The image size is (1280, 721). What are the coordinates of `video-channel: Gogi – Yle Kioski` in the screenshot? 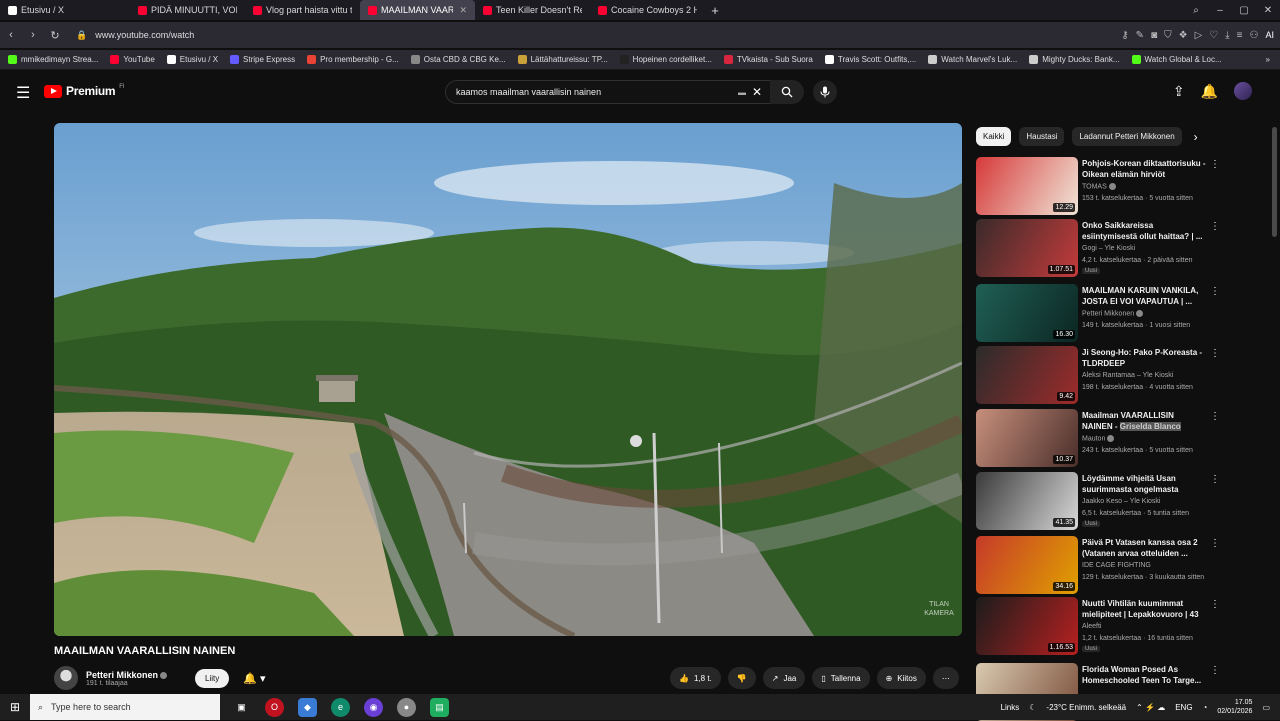 It's located at (1108, 248).